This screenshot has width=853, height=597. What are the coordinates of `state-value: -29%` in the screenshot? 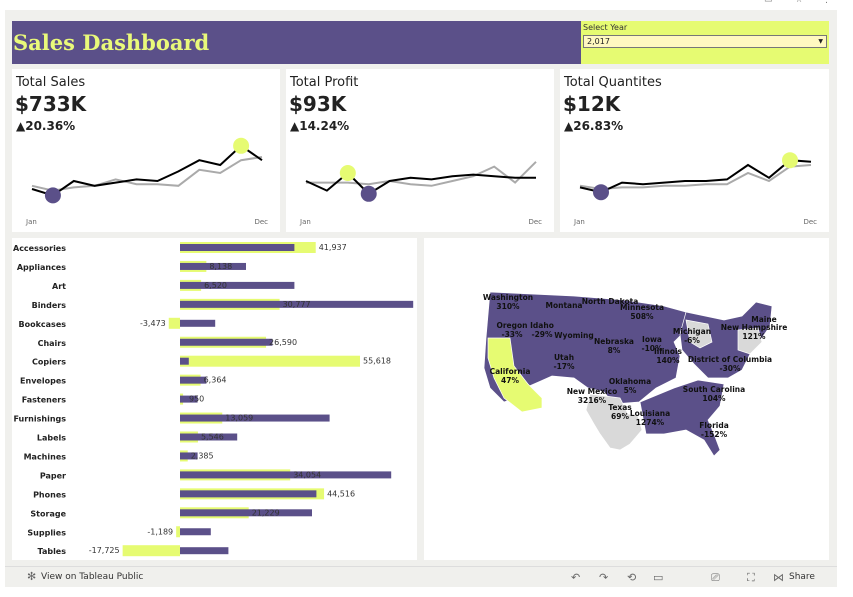 It's located at (542, 334).